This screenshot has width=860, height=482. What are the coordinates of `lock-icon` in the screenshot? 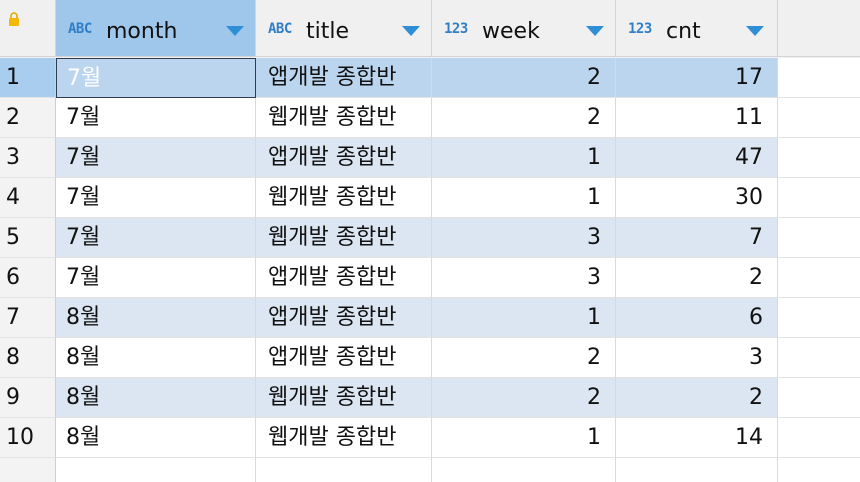 It's located at (14, 19).